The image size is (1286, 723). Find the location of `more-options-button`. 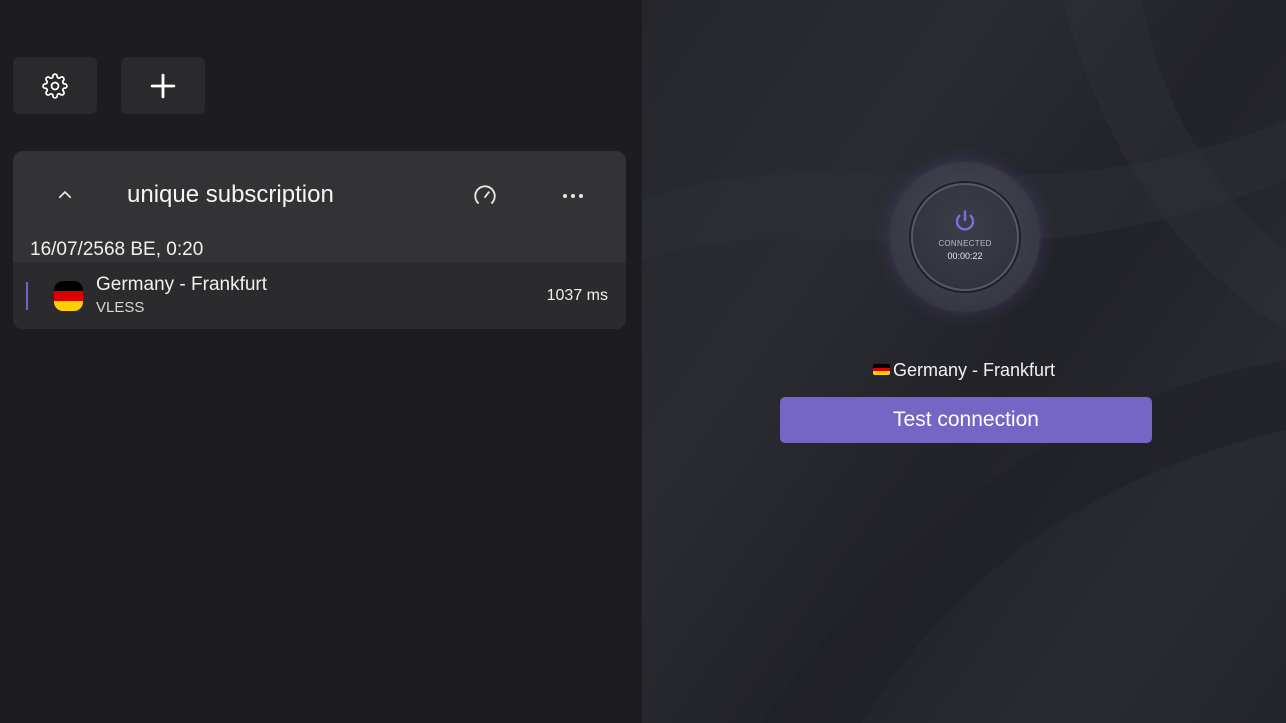

more-options-button is located at coordinates (573, 196).